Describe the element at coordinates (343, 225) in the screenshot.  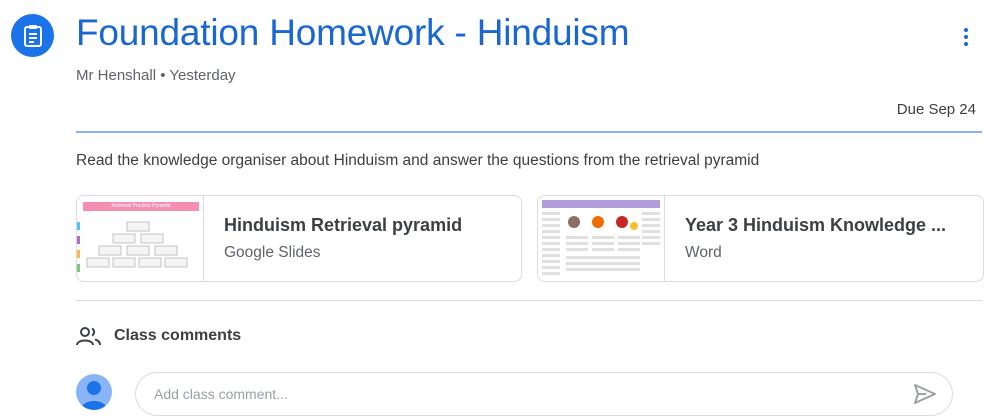
I see `attachment-title: Hinduism Retrieval pyramid` at that location.